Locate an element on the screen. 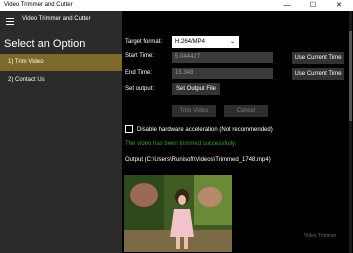  maximize-button: ☐ is located at coordinates (313, 5).